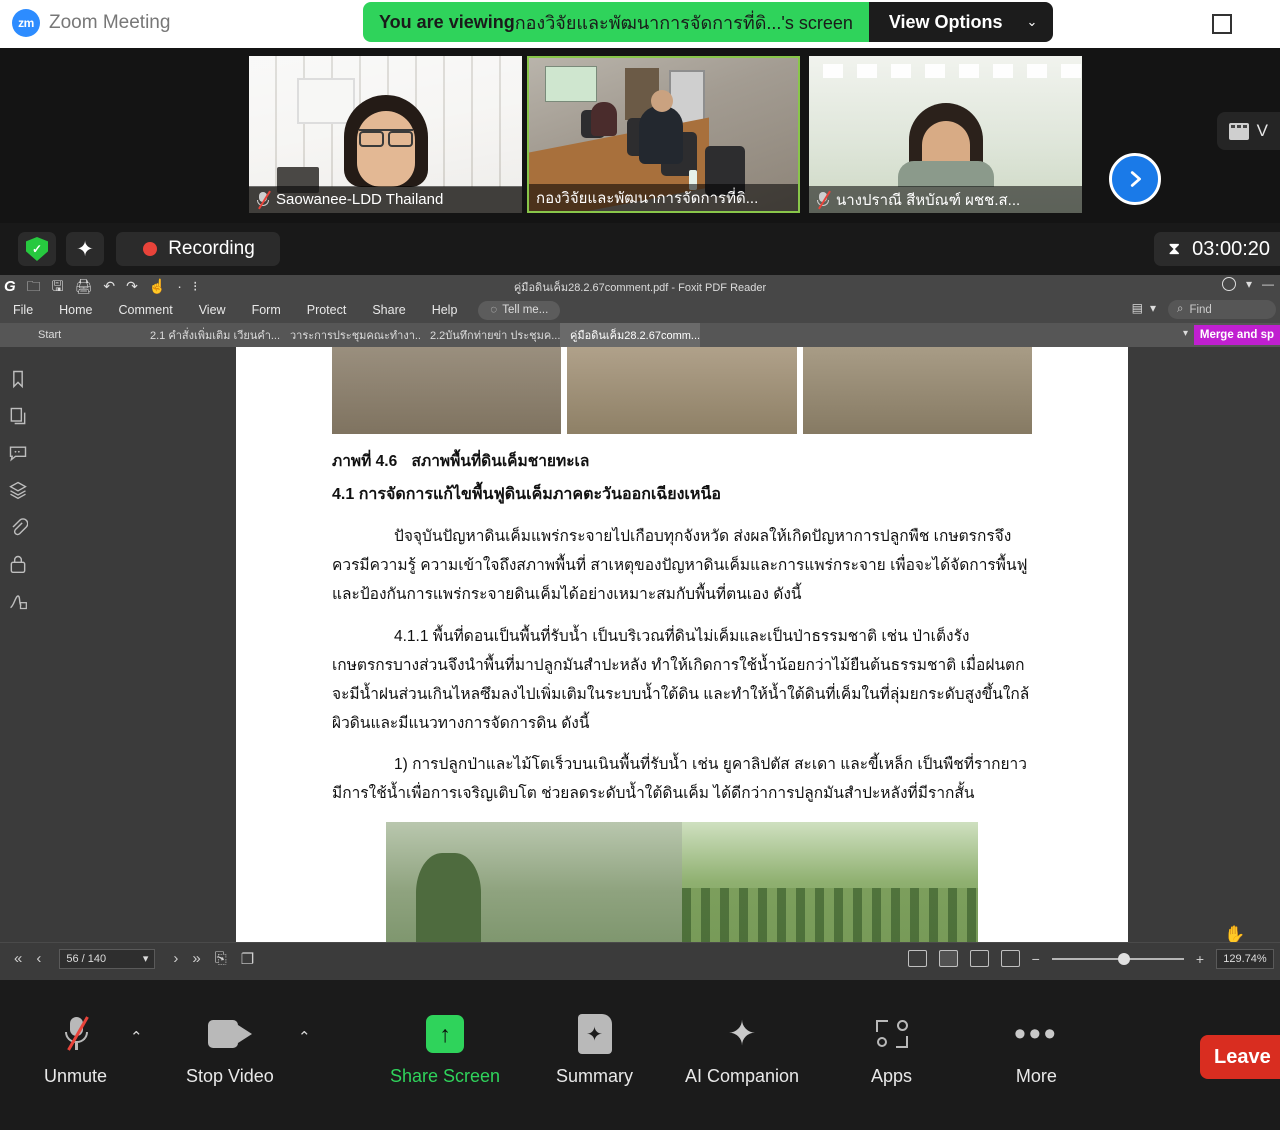 This screenshot has height=1130, width=1280. I want to click on audio-options-caret-icon: ⌃, so click(136, 1037).